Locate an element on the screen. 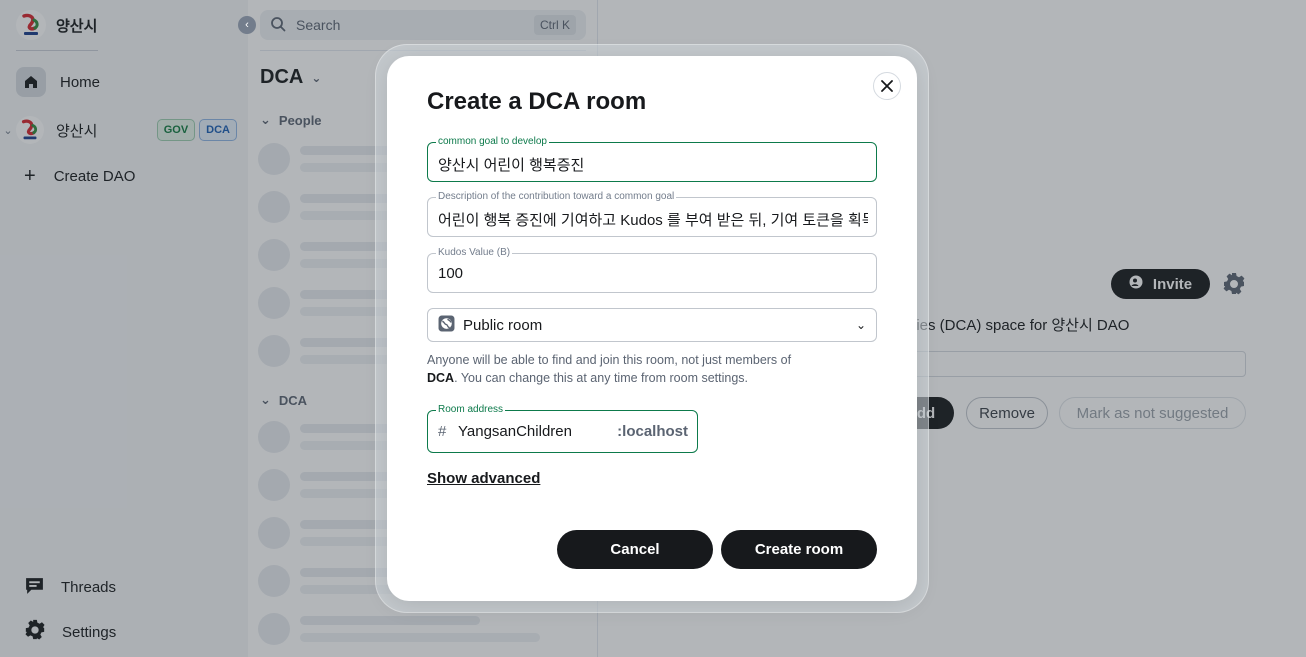  field-label: Kudos Value (B) is located at coordinates (474, 253).